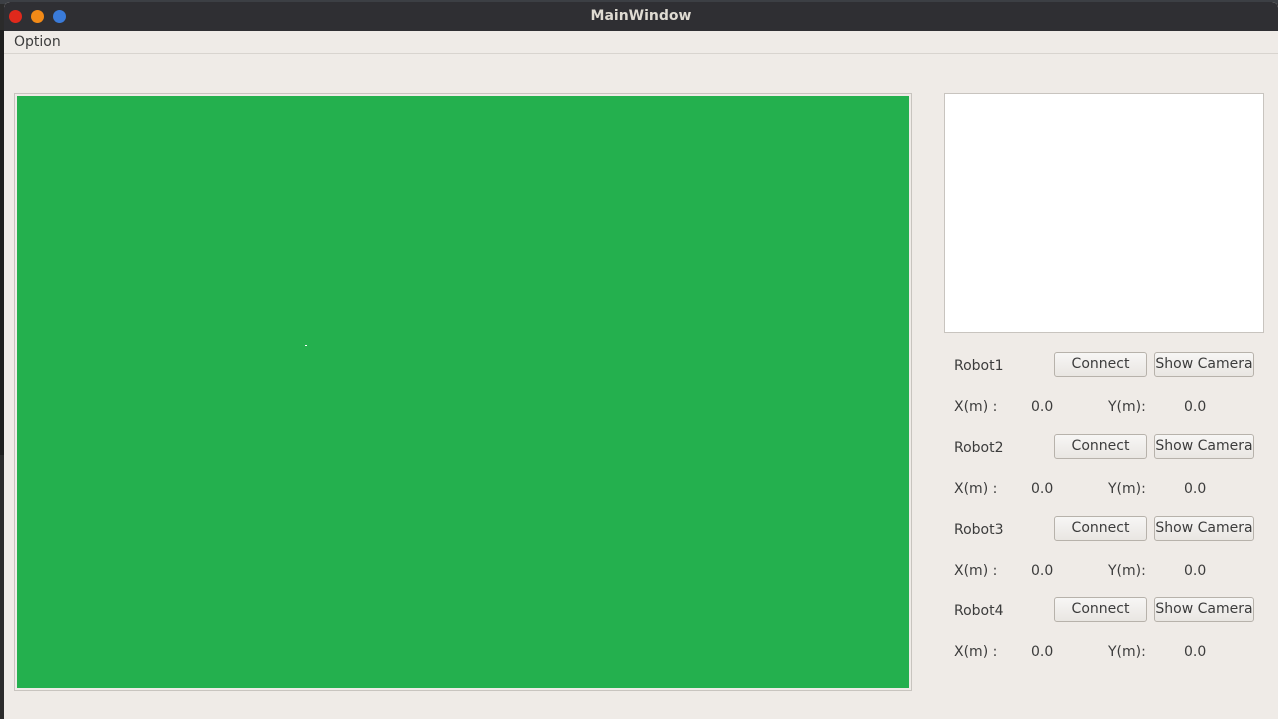  What do you see at coordinates (1204, 528) in the screenshot?
I see `robot3-show-camera-button: Show Camera` at bounding box center [1204, 528].